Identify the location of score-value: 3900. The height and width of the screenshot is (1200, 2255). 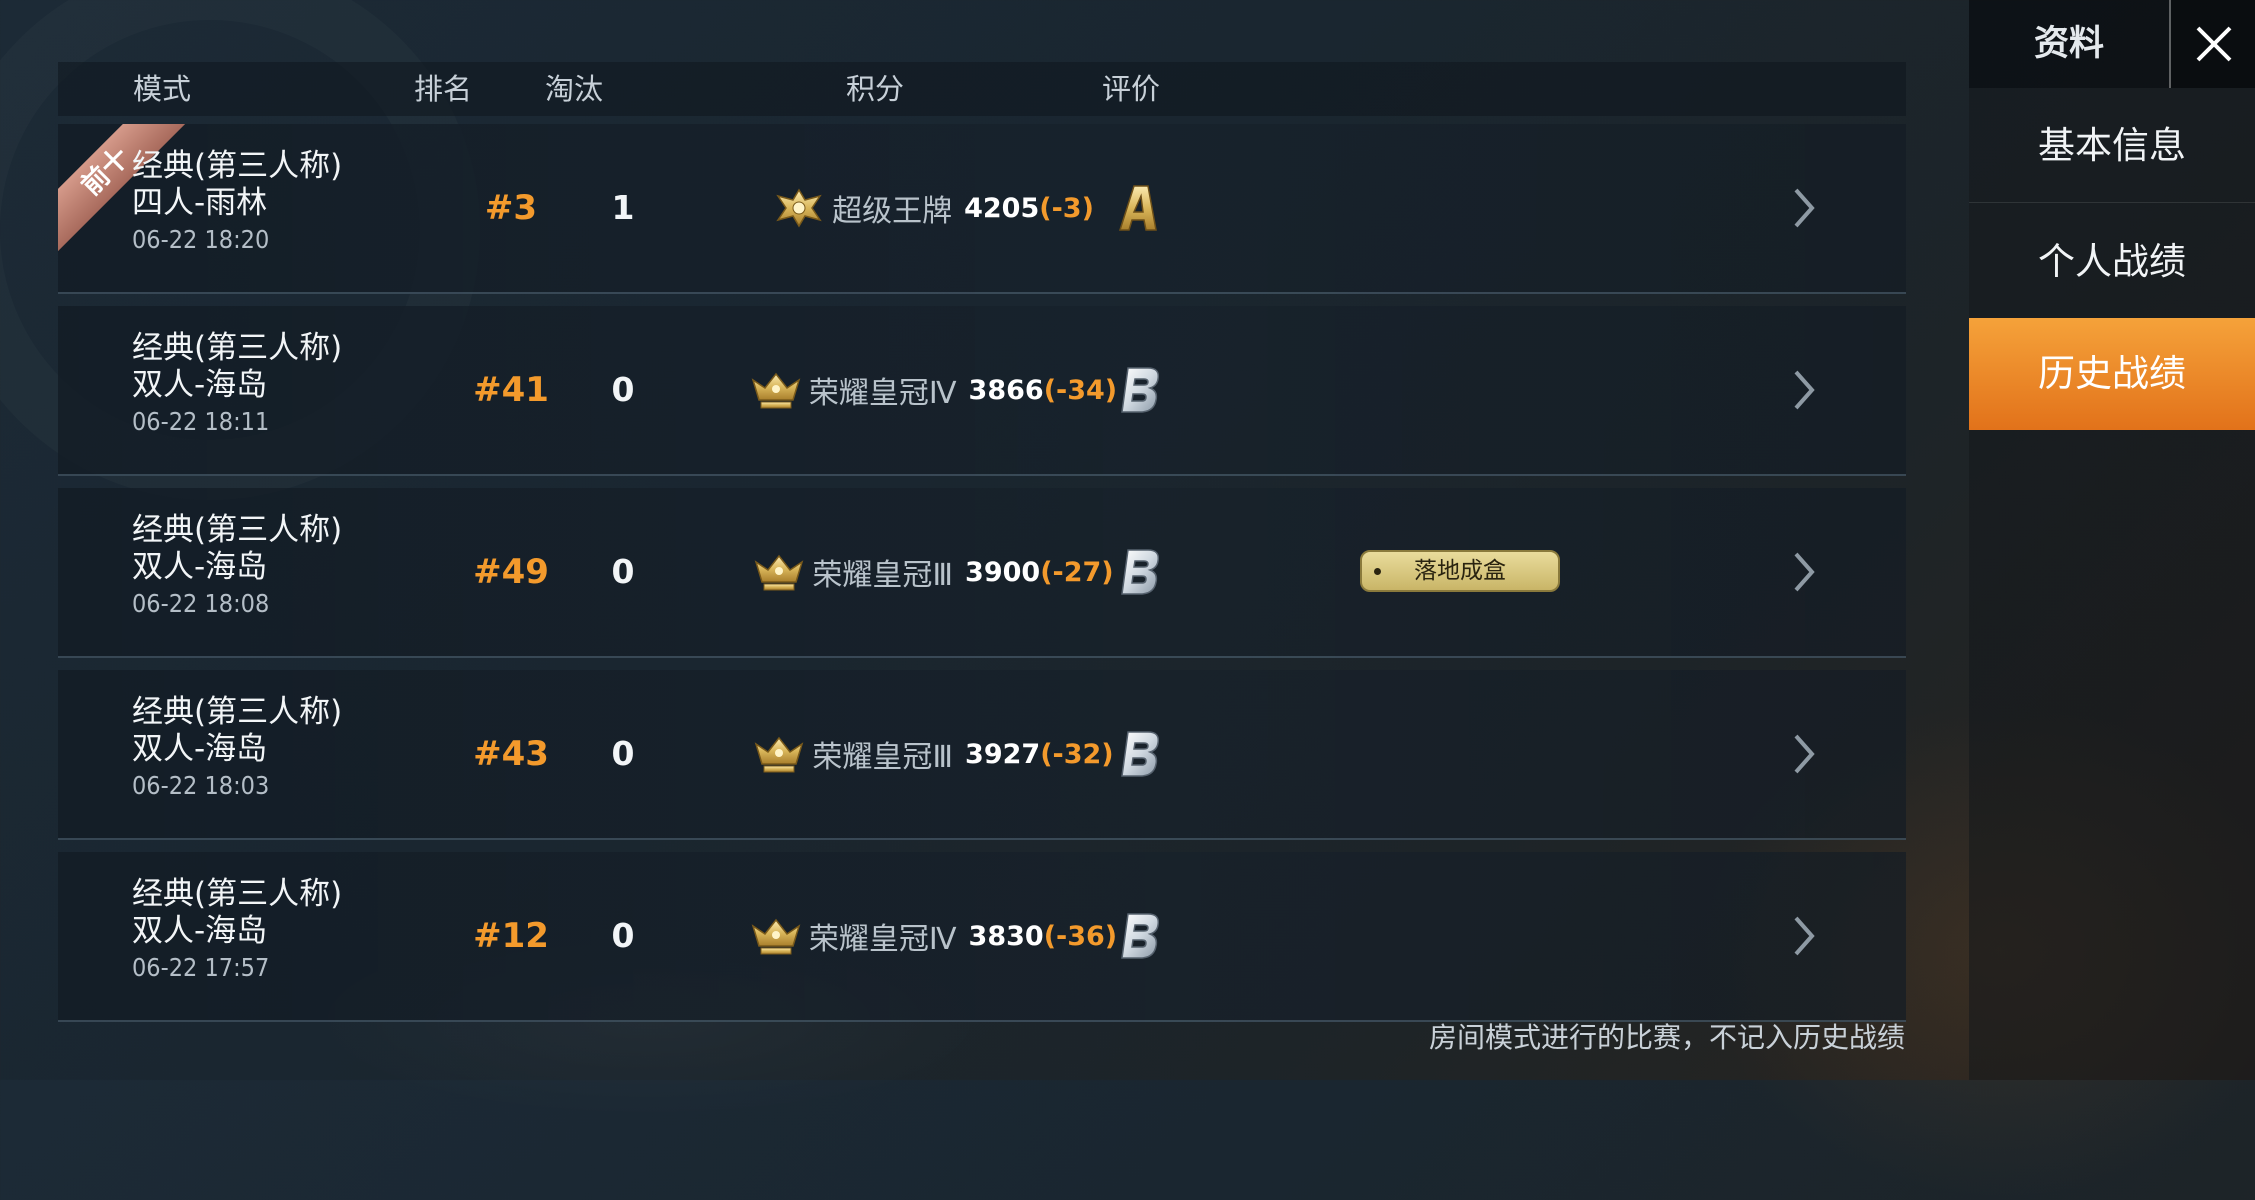
(1003, 572).